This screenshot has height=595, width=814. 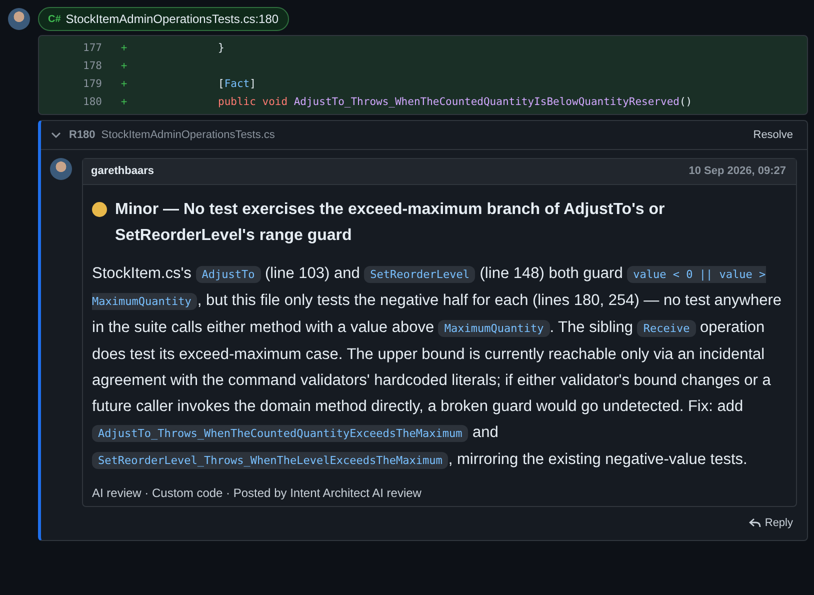 I want to click on resolve-button: Resolve, so click(x=773, y=135).